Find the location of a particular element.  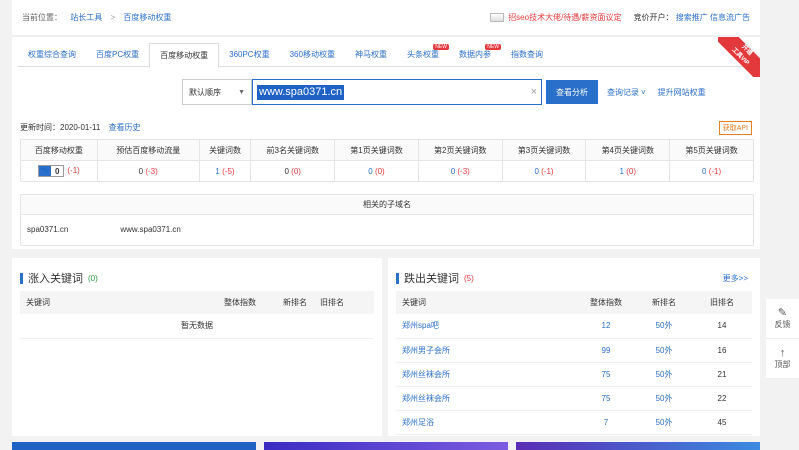

tab-shenma: 神马权重 is located at coordinates (371, 55).